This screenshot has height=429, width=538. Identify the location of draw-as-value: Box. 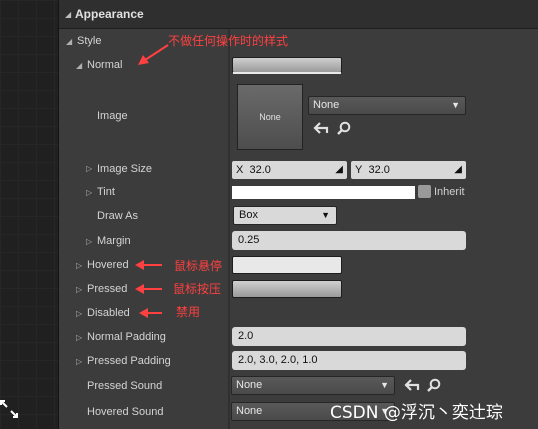
(248, 215).